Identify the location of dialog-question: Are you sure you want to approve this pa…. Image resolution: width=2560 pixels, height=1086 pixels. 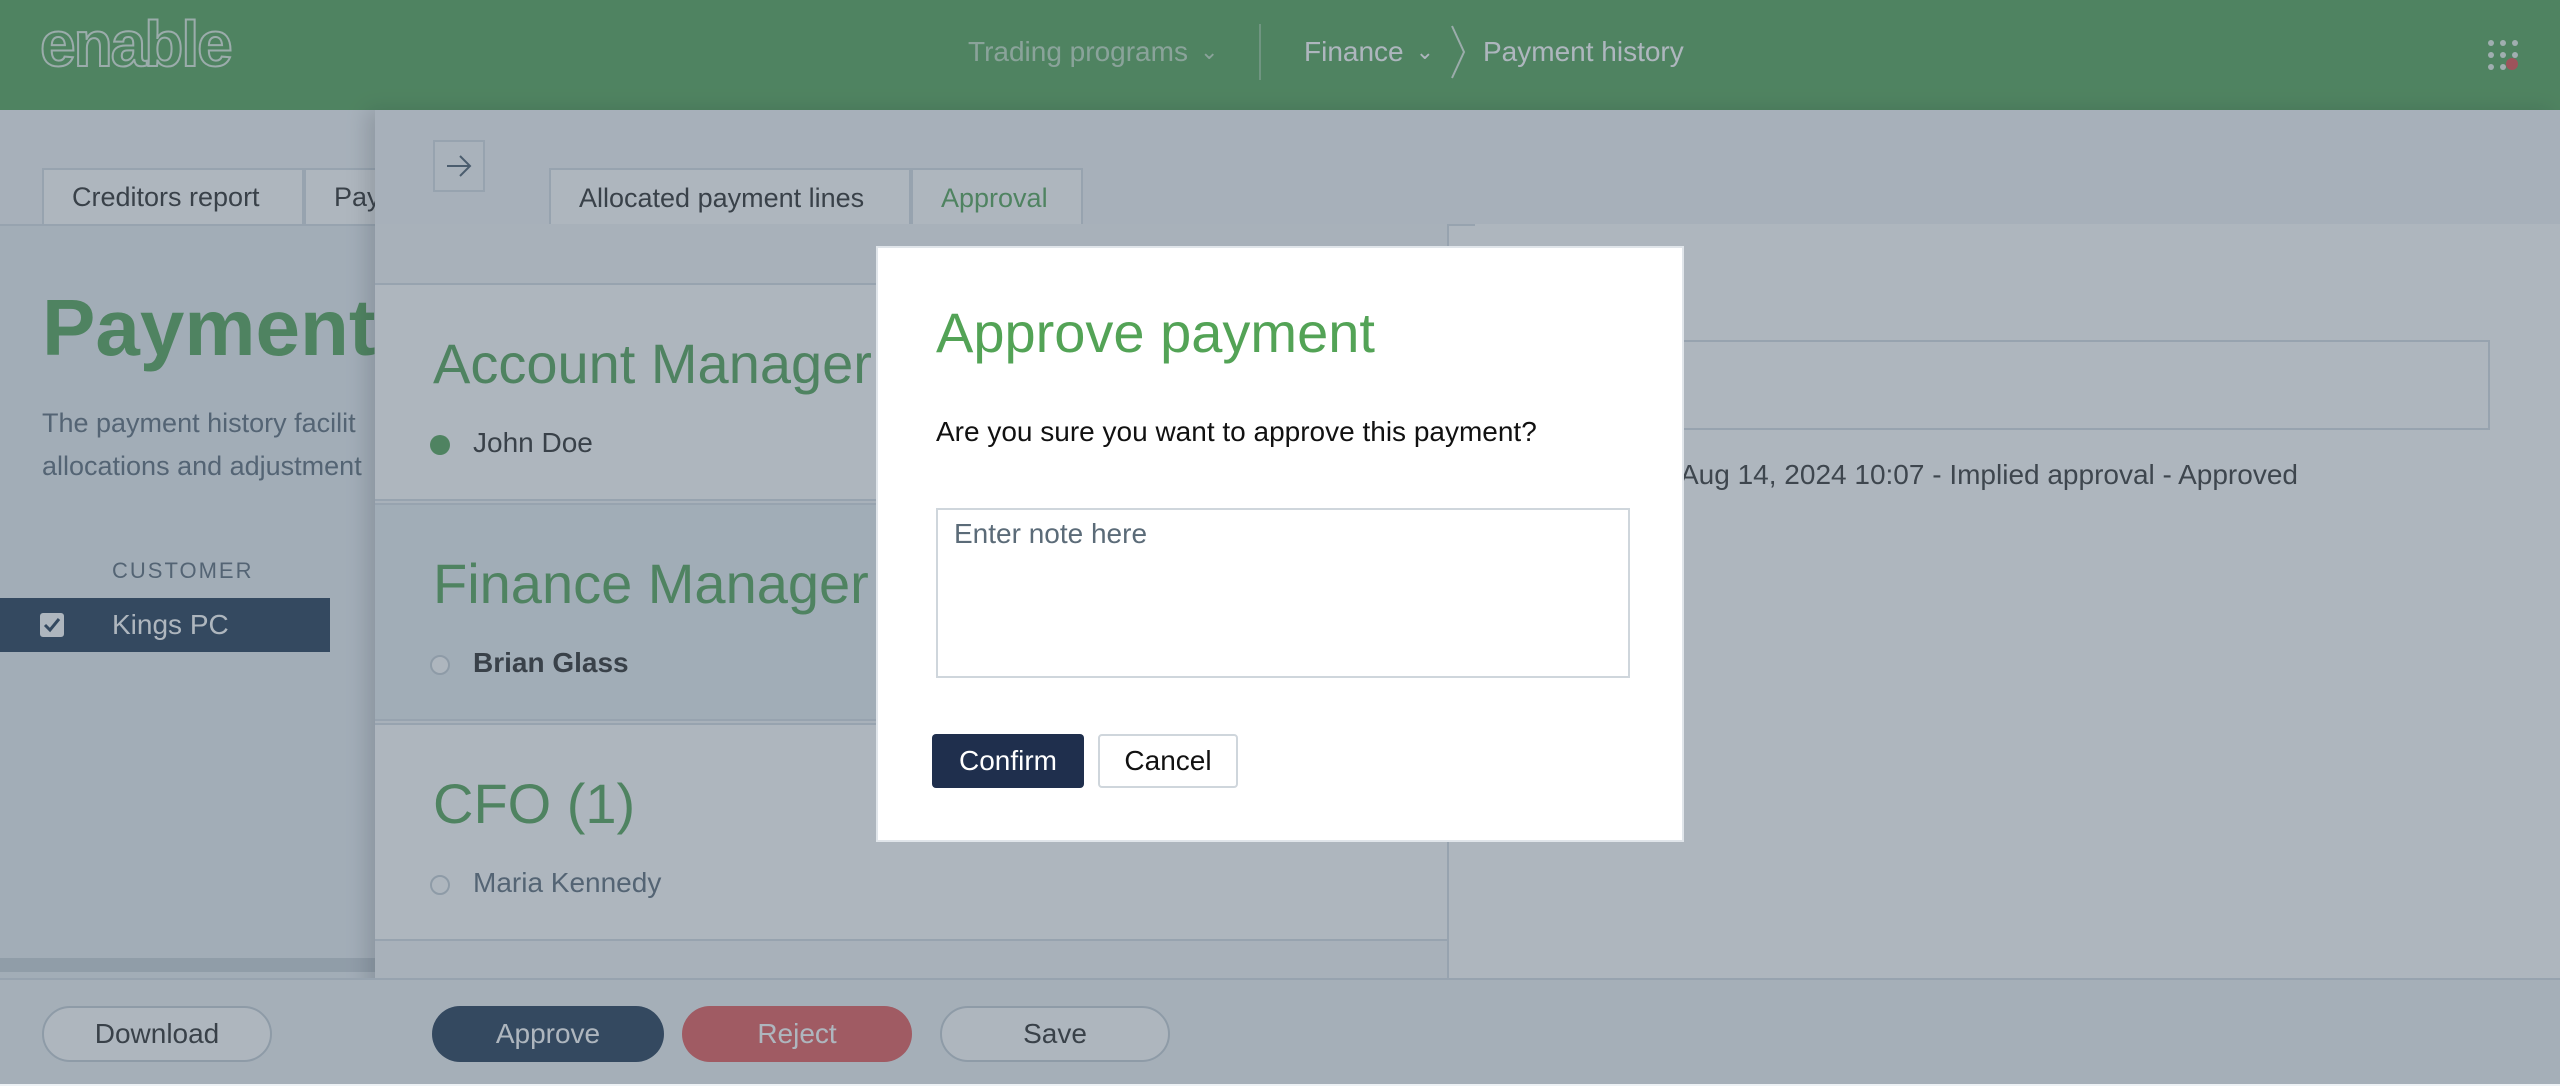
(1236, 431).